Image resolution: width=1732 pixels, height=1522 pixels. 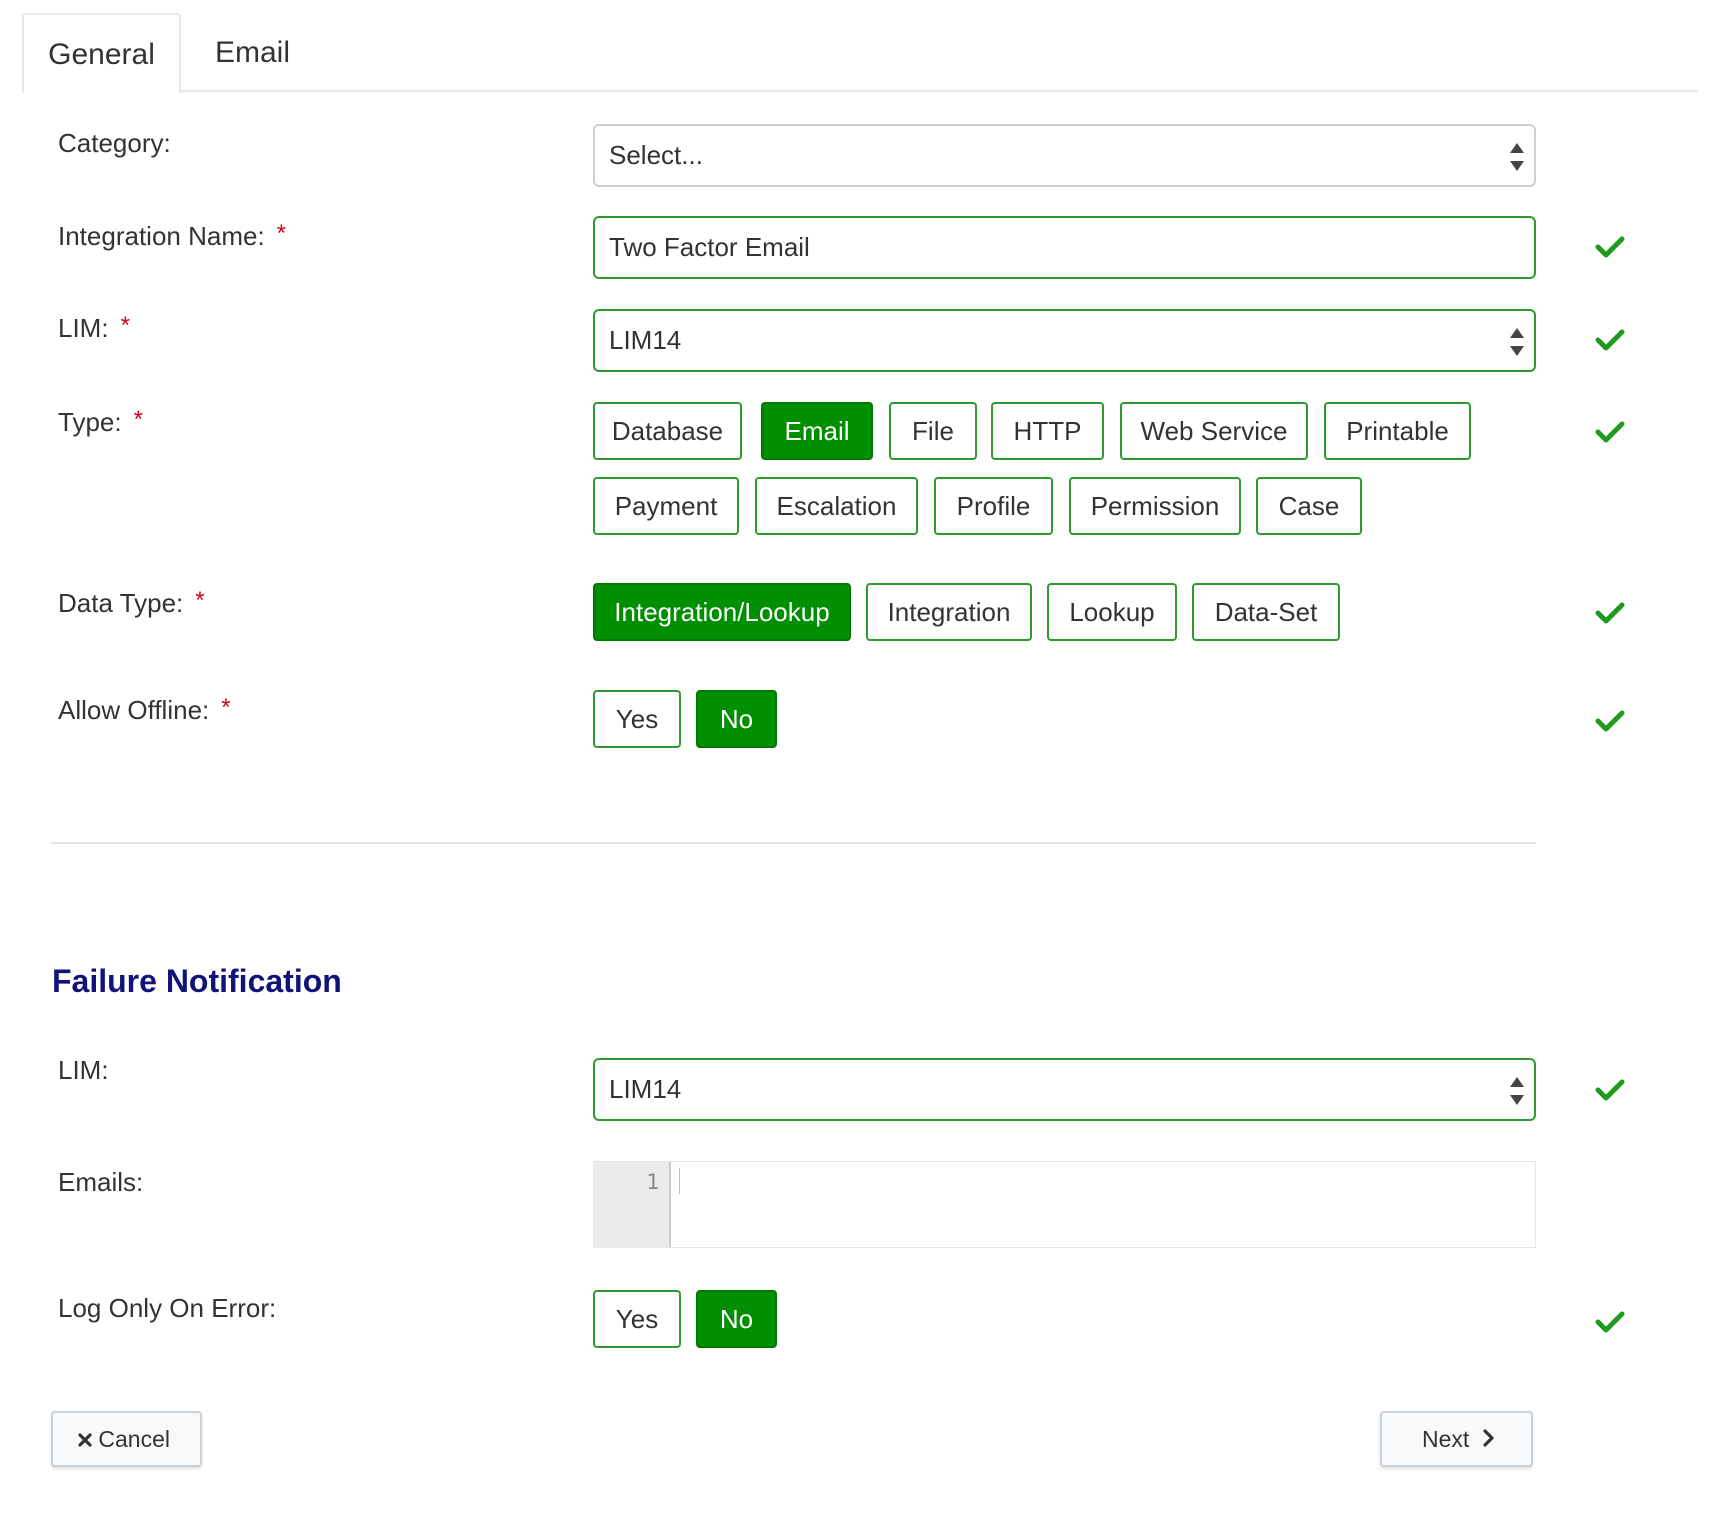 What do you see at coordinates (85, 1439) in the screenshot?
I see `times-icon` at bounding box center [85, 1439].